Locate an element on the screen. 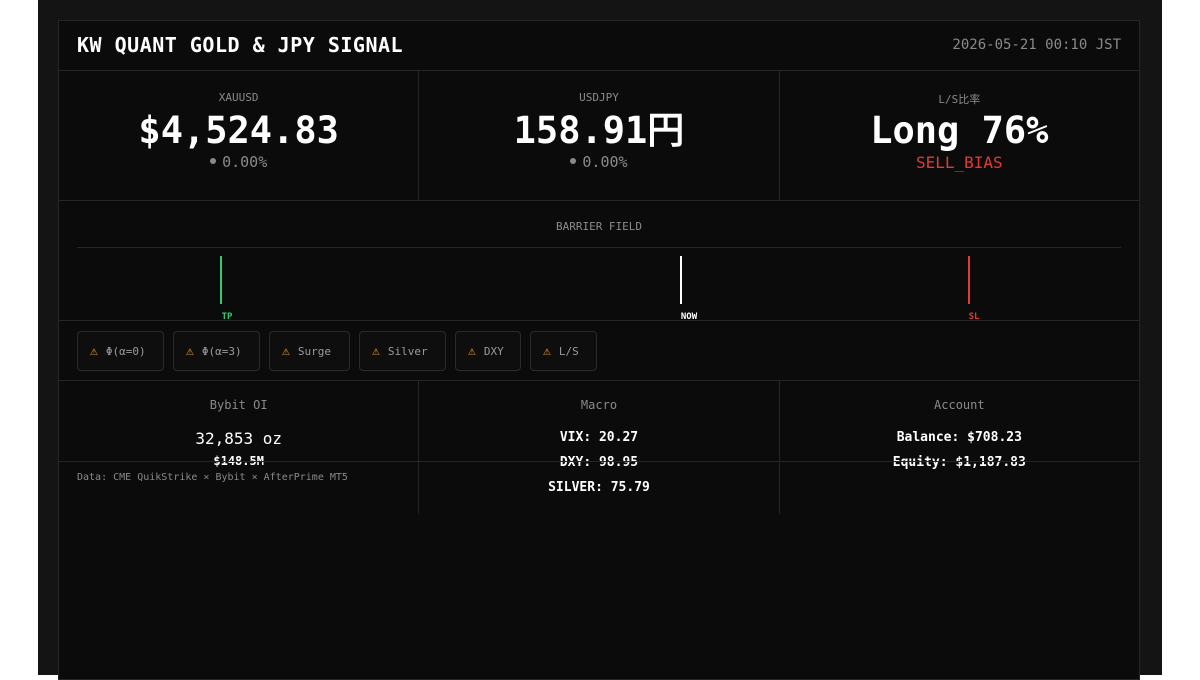  warning-badges: ⚠ Φ(α=0) ⚠ Φ(α=3) ⚠ Surge ⚠ Silver ⚠ DXY ⚠ L/S is located at coordinates (599, 351).